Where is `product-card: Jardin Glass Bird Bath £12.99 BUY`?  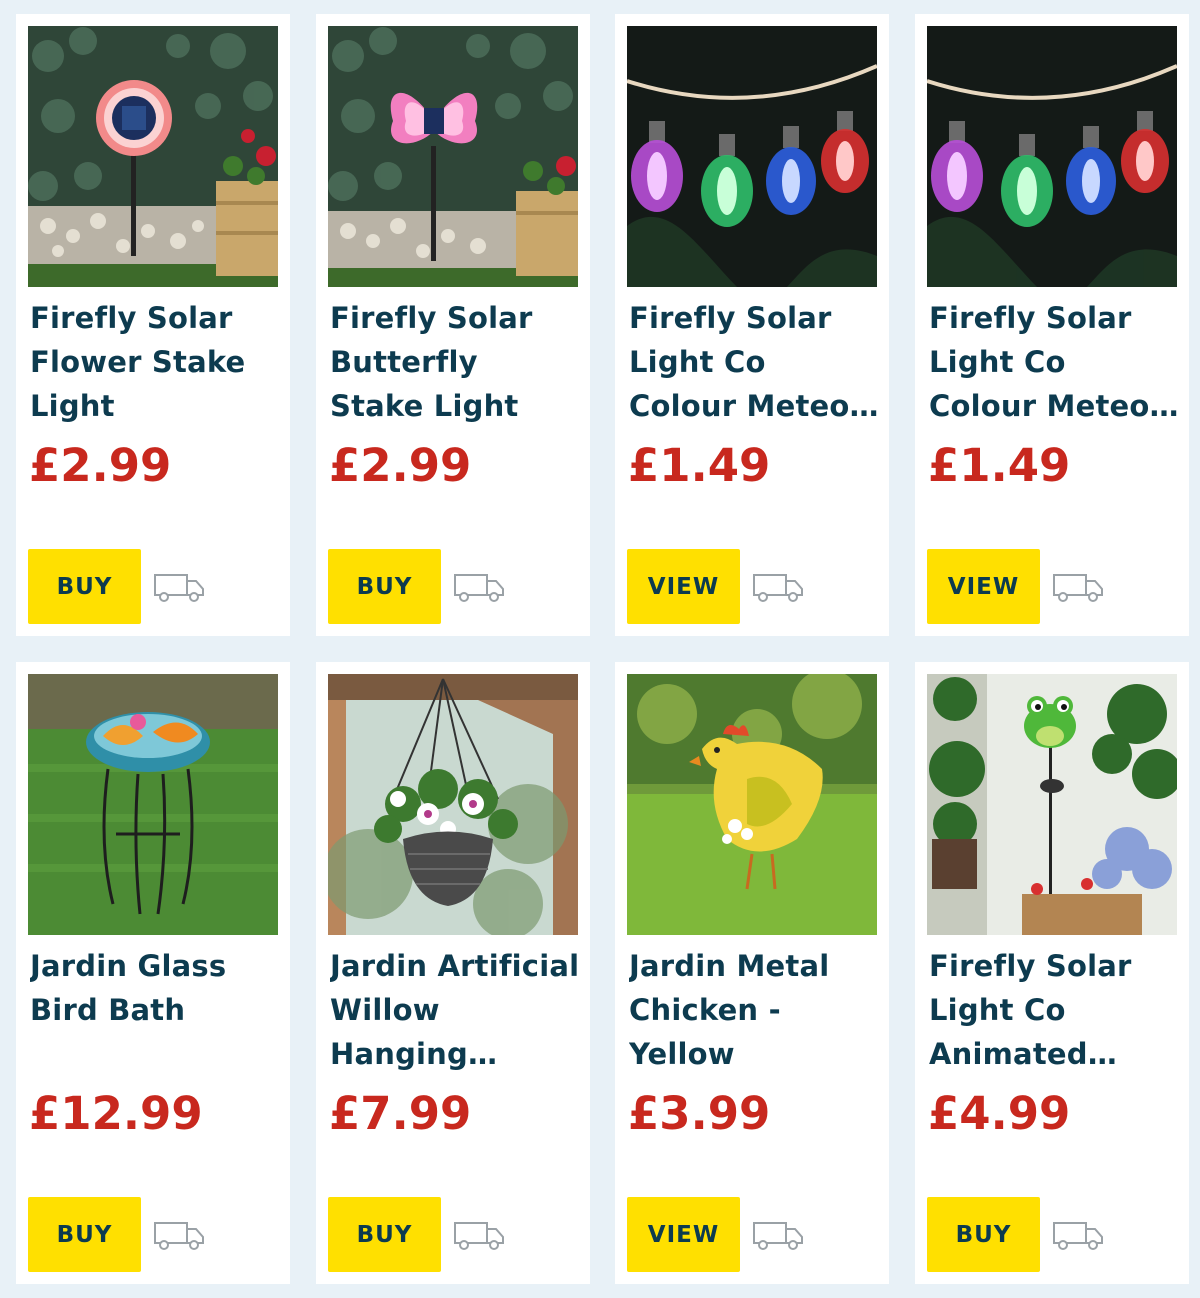
product-card: Jardin Glass Bird Bath £12.99 BUY is located at coordinates (153, 973).